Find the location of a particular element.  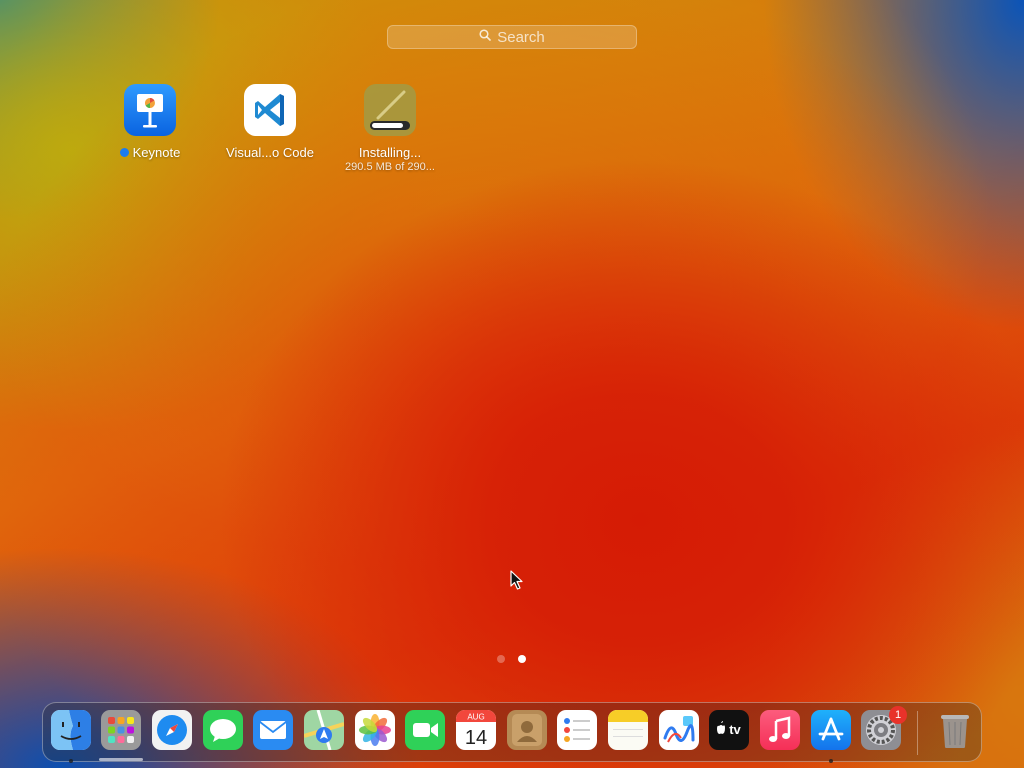

search-field: Search is located at coordinates (512, 37).